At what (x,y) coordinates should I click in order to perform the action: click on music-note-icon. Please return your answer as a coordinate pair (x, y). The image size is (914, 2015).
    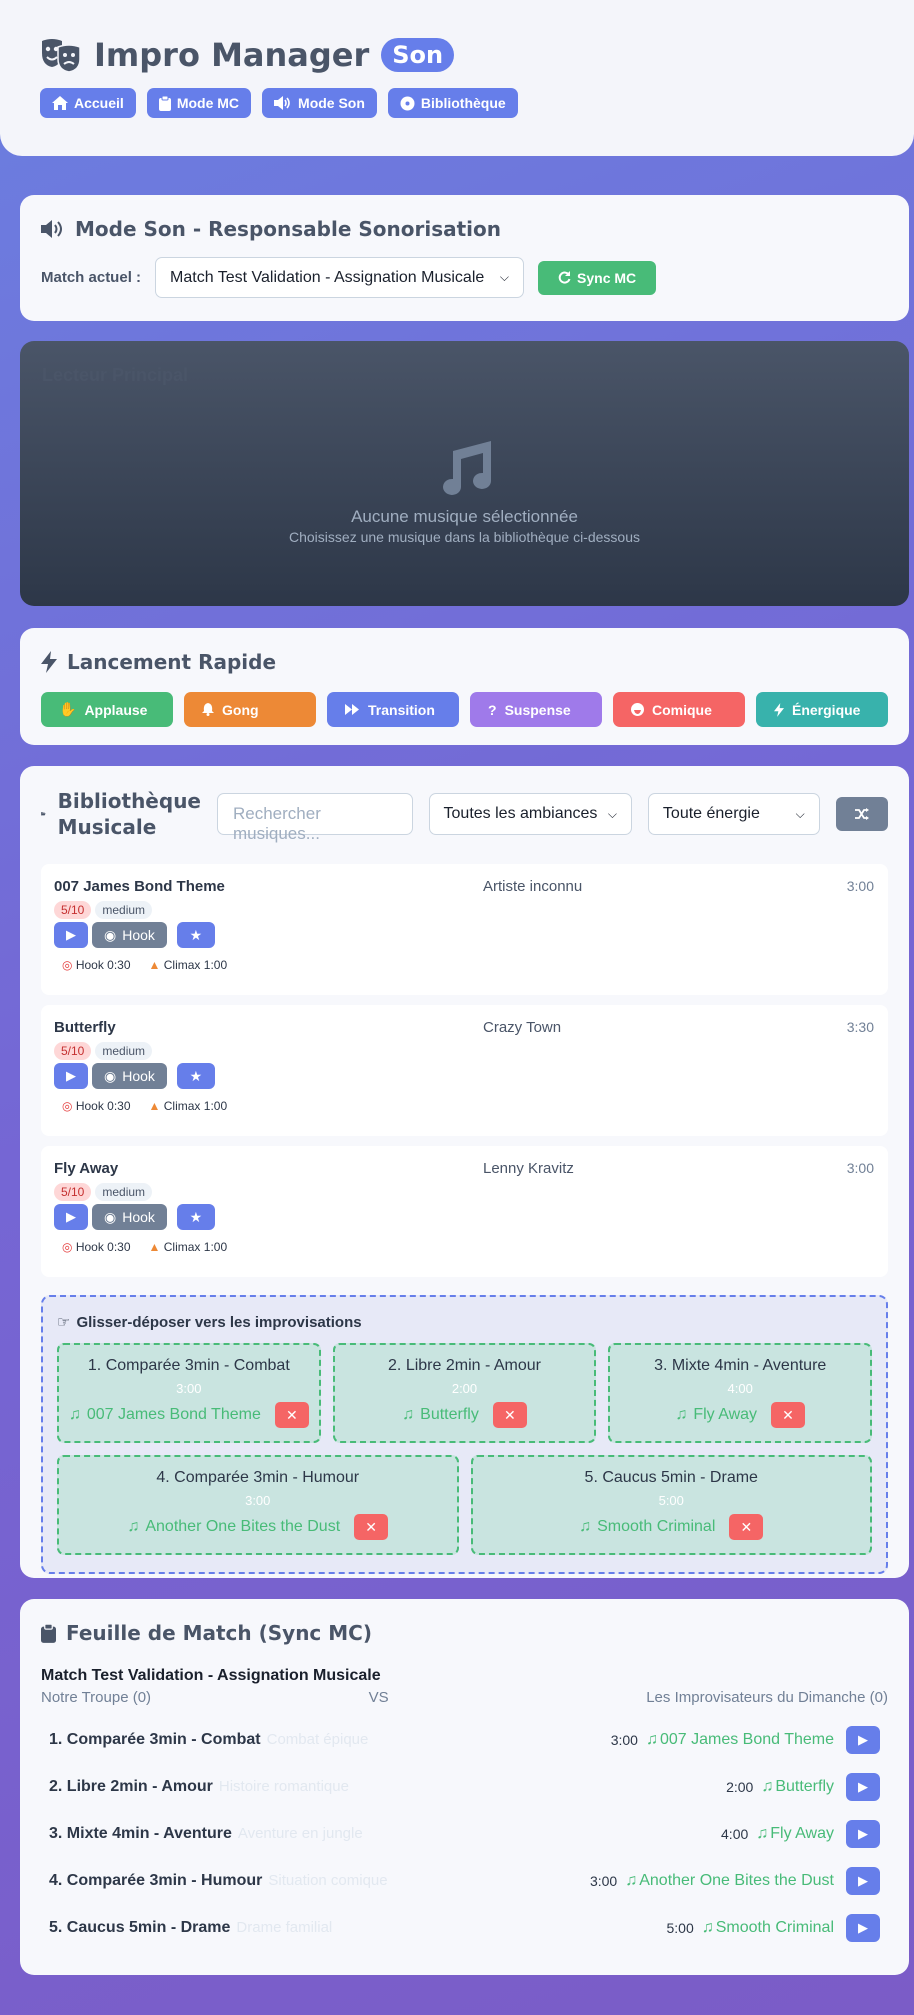
    Looking at the image, I should click on (466, 468).